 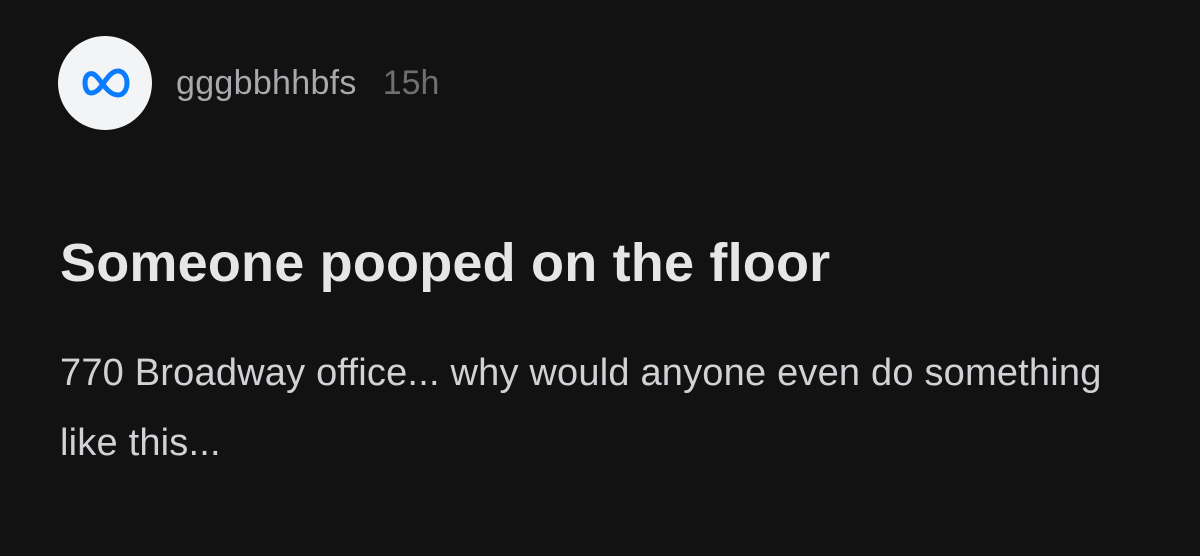 What do you see at coordinates (445, 263) in the screenshot?
I see `post-title: Someone pooped on the floor` at bounding box center [445, 263].